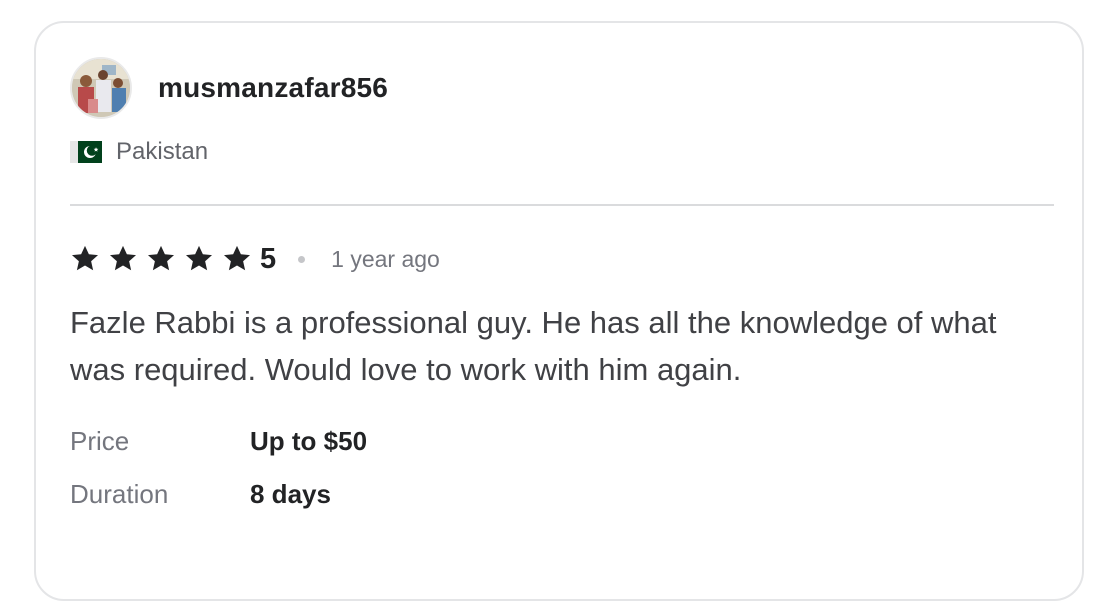  I want to click on review-time: 1 year ago, so click(385, 258).